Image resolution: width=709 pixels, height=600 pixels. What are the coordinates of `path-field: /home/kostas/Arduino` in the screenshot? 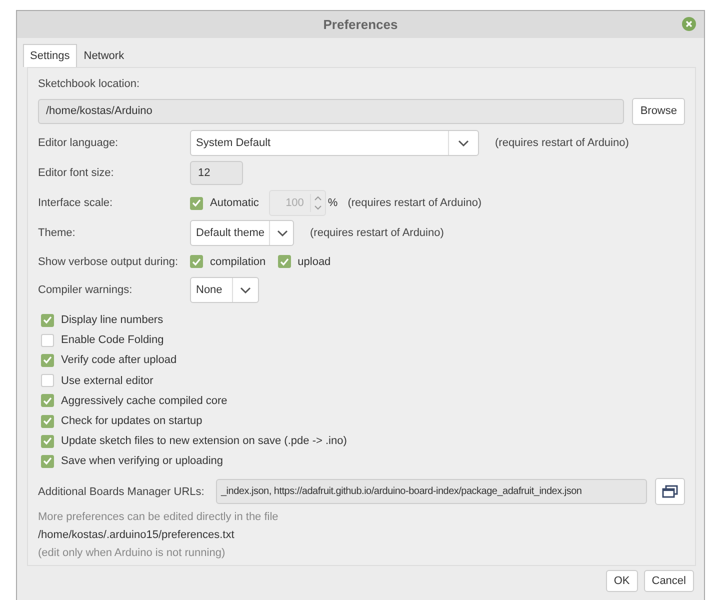 It's located at (331, 111).